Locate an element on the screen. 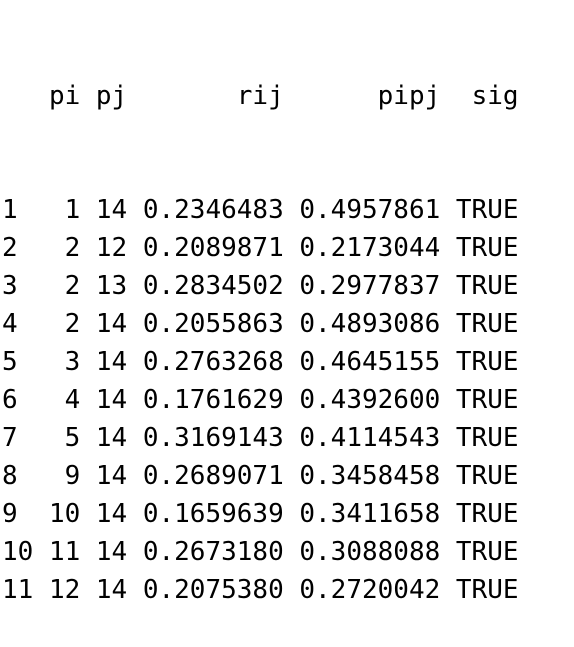 This screenshot has height=647, width=574. cell-pj: 12 is located at coordinates (111, 248).